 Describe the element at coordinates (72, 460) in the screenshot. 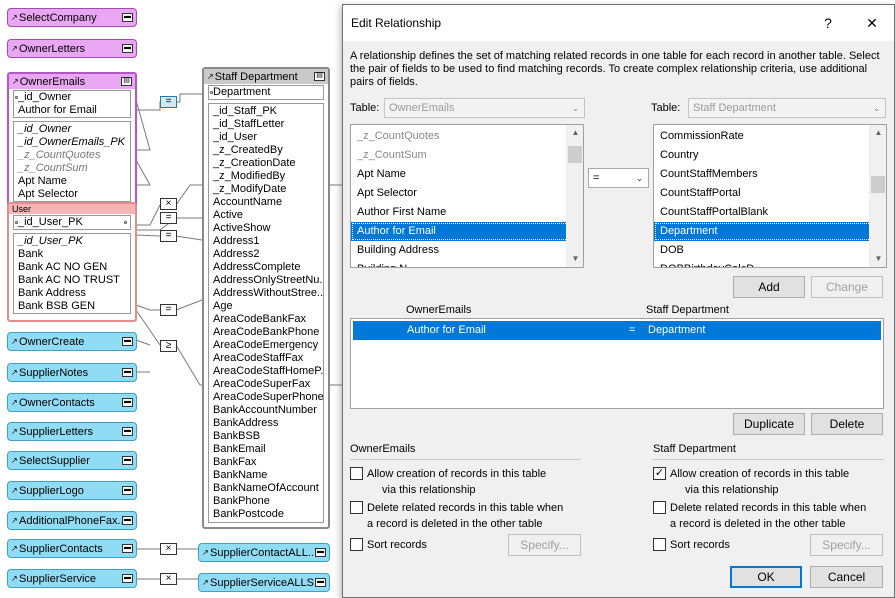

I see `table-occurrence-selectsupplier: ↗ SelectSupplier ▬` at that location.